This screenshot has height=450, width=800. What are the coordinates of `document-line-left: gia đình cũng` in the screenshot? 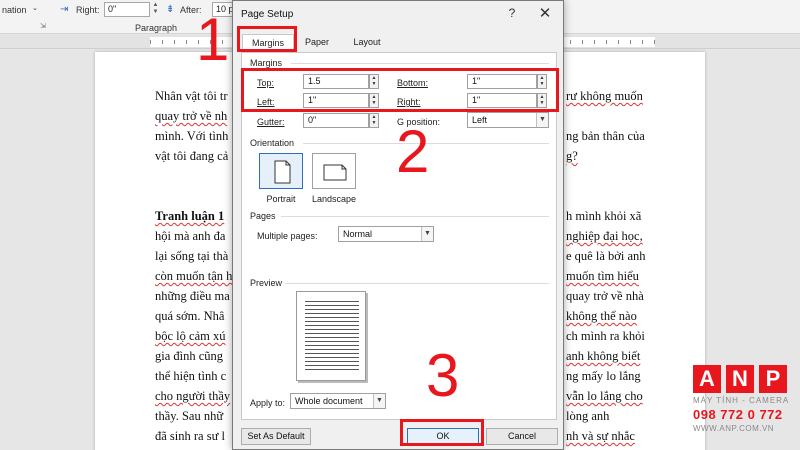 It's located at (189, 356).